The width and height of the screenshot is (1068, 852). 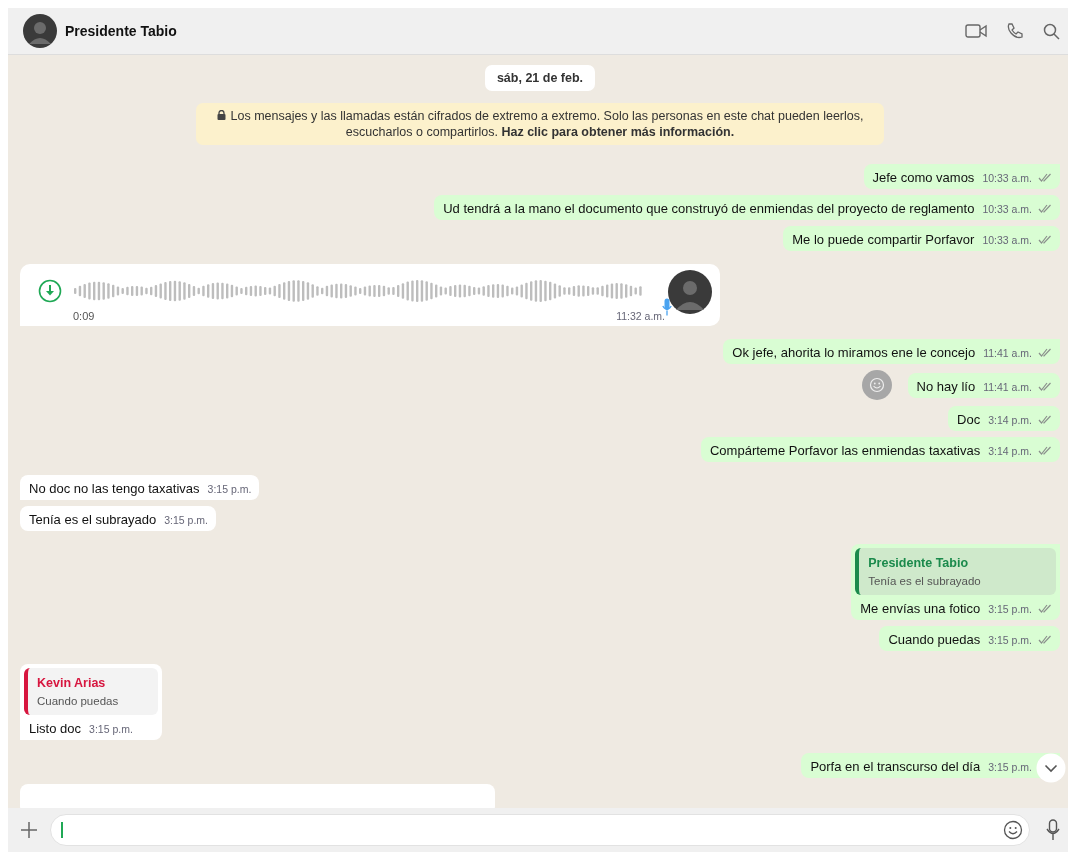 I want to click on message-text: Ud tendrá a la mano el documento que construyó de enmiendas del proyecto de reglamento, so click(x=709, y=208).